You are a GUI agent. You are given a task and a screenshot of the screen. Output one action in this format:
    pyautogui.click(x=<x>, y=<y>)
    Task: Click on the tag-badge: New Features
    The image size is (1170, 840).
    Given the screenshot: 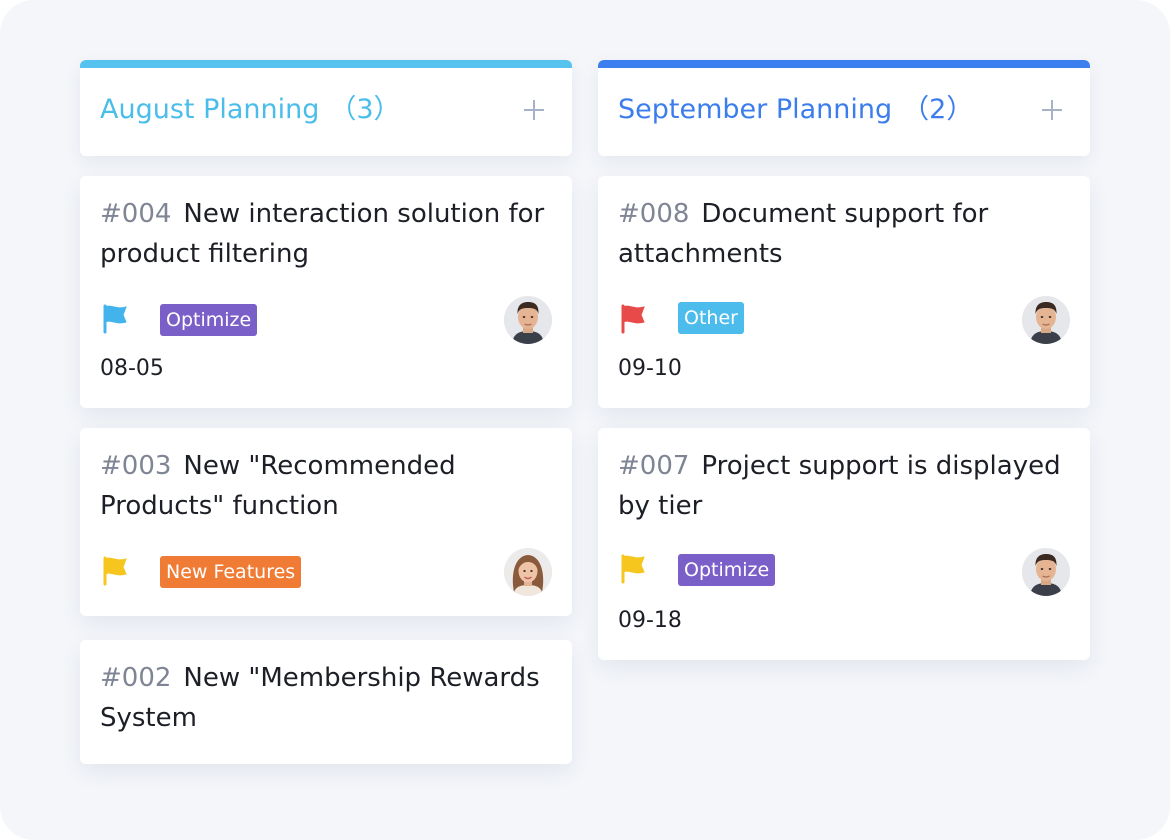 What is the action you would take?
    pyautogui.click(x=231, y=572)
    